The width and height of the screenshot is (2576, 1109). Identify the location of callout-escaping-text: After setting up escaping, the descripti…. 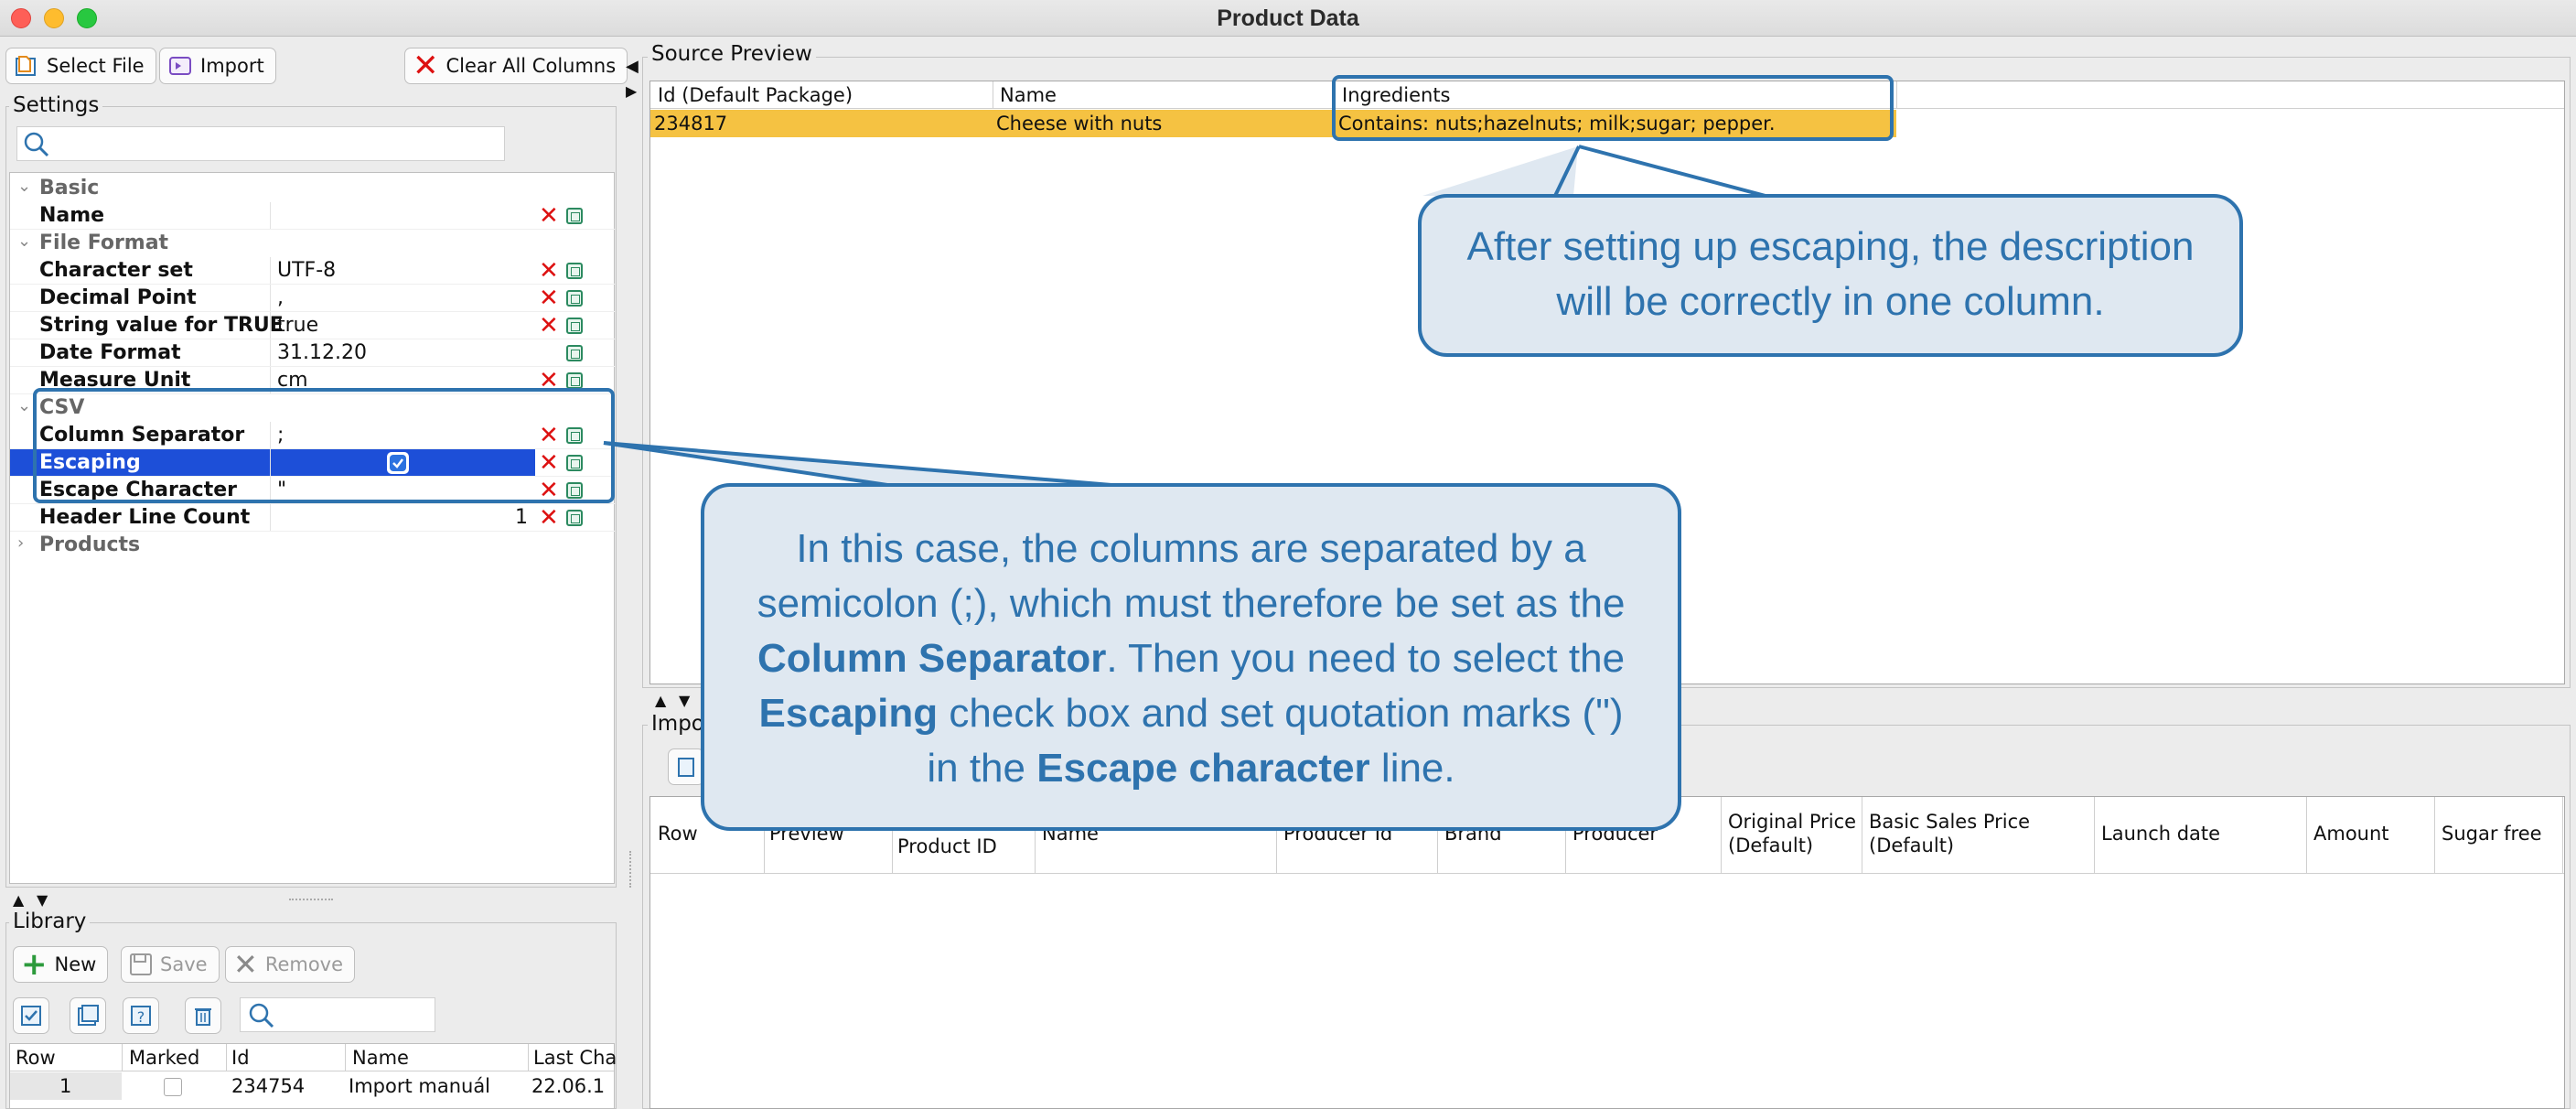
(1831, 274).